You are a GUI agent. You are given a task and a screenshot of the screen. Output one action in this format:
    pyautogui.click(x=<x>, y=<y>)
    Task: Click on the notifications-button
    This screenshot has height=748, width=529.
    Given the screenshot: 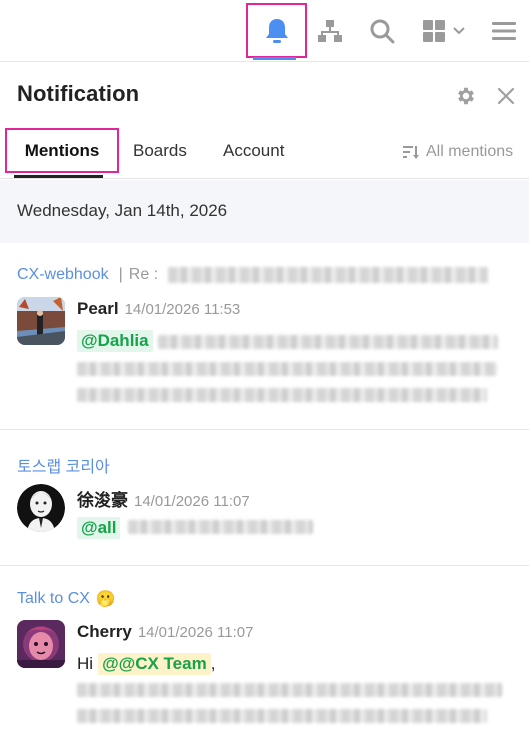 What is the action you would take?
    pyautogui.click(x=276, y=30)
    